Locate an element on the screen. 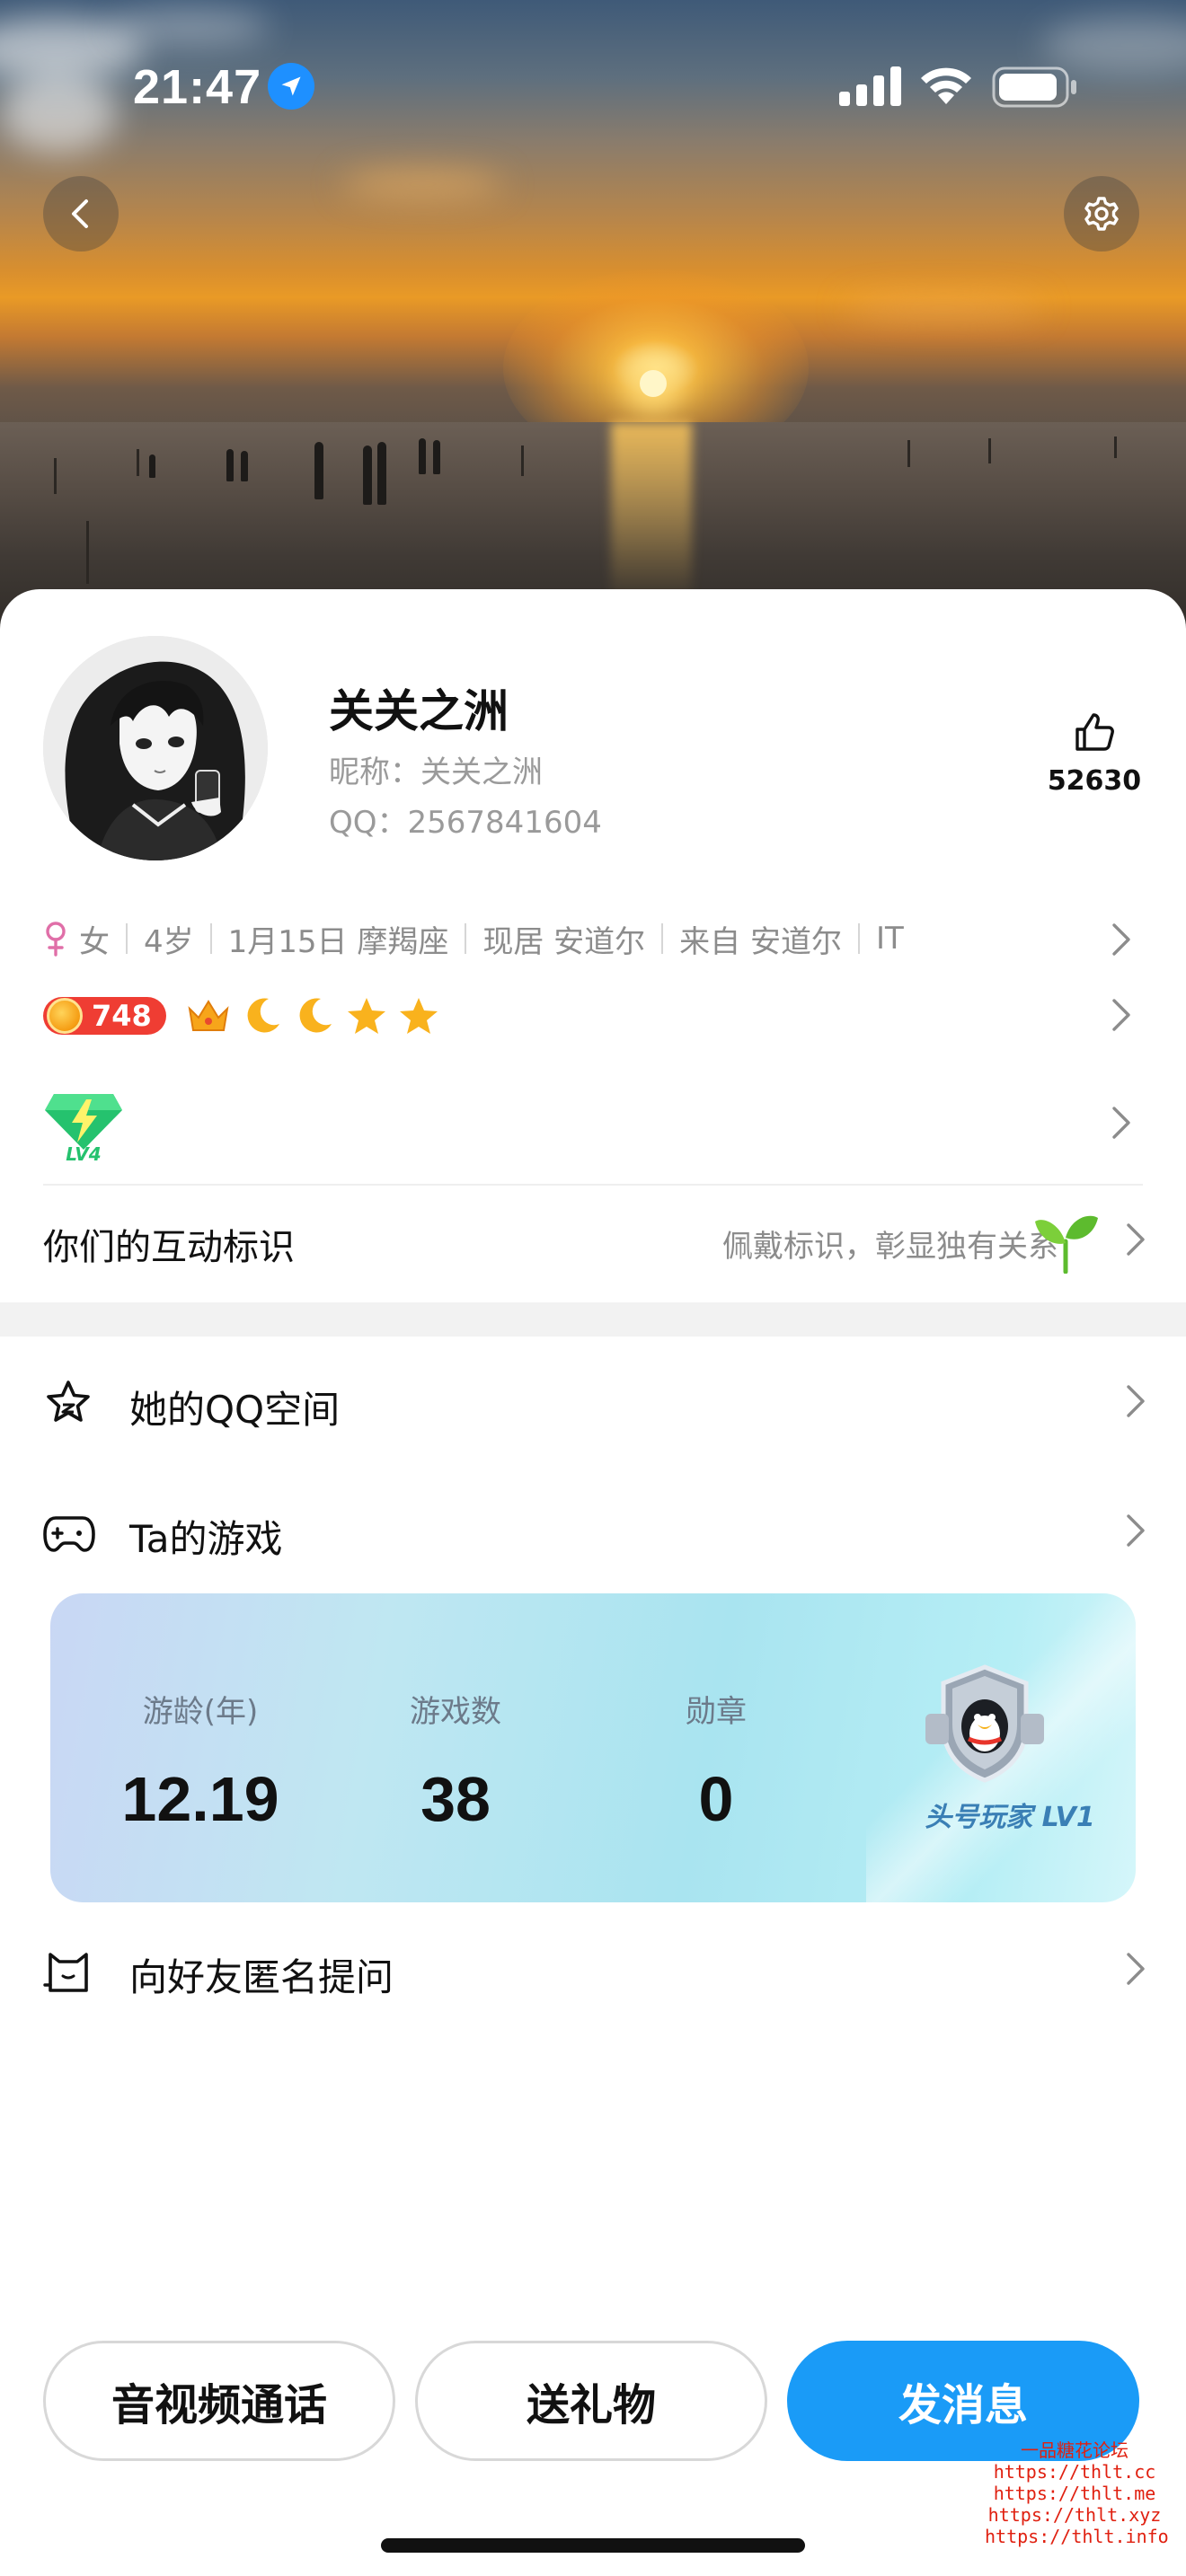  game-level-badge: LV4 is located at coordinates (83, 1127).